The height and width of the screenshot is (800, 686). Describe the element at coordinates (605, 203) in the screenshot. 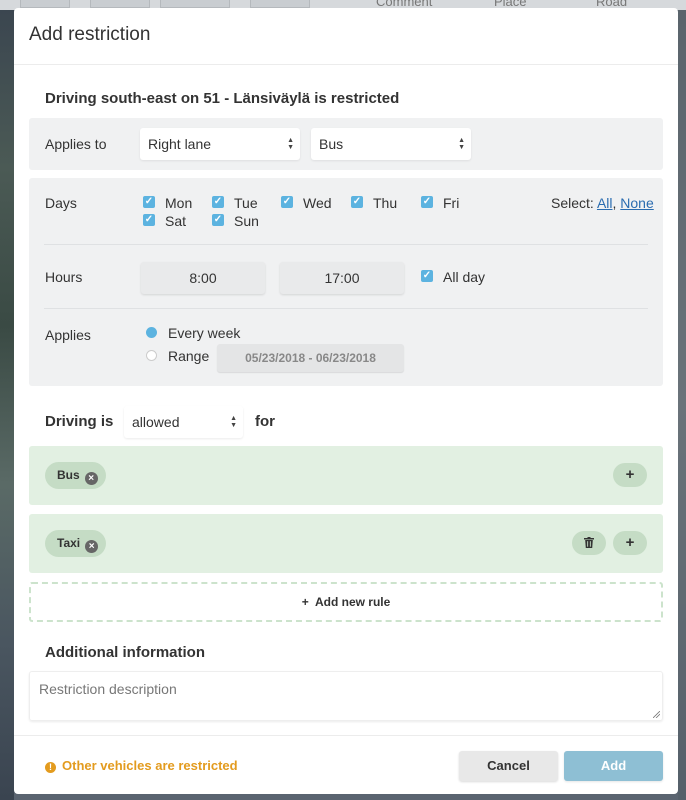

I see `select-all-link: All` at that location.